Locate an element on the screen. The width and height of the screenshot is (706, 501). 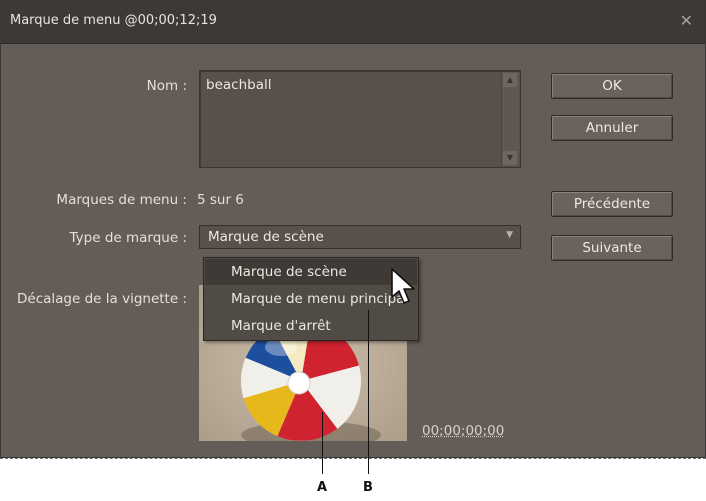
dialog-title: Marque de menu @00;00;12;19 is located at coordinates (113, 20).